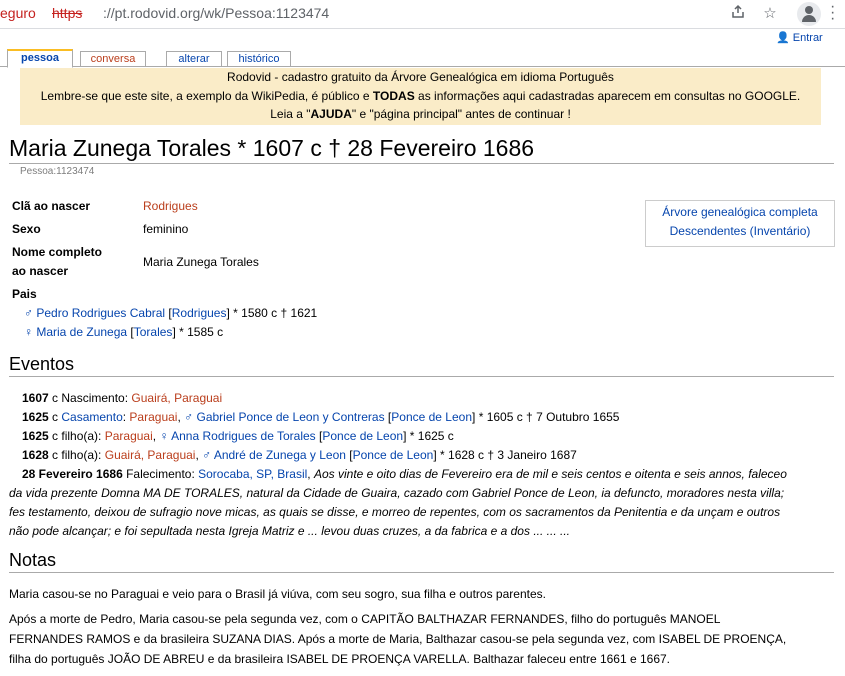  I want to click on fullname-label-1: Nome completo, so click(57, 252).